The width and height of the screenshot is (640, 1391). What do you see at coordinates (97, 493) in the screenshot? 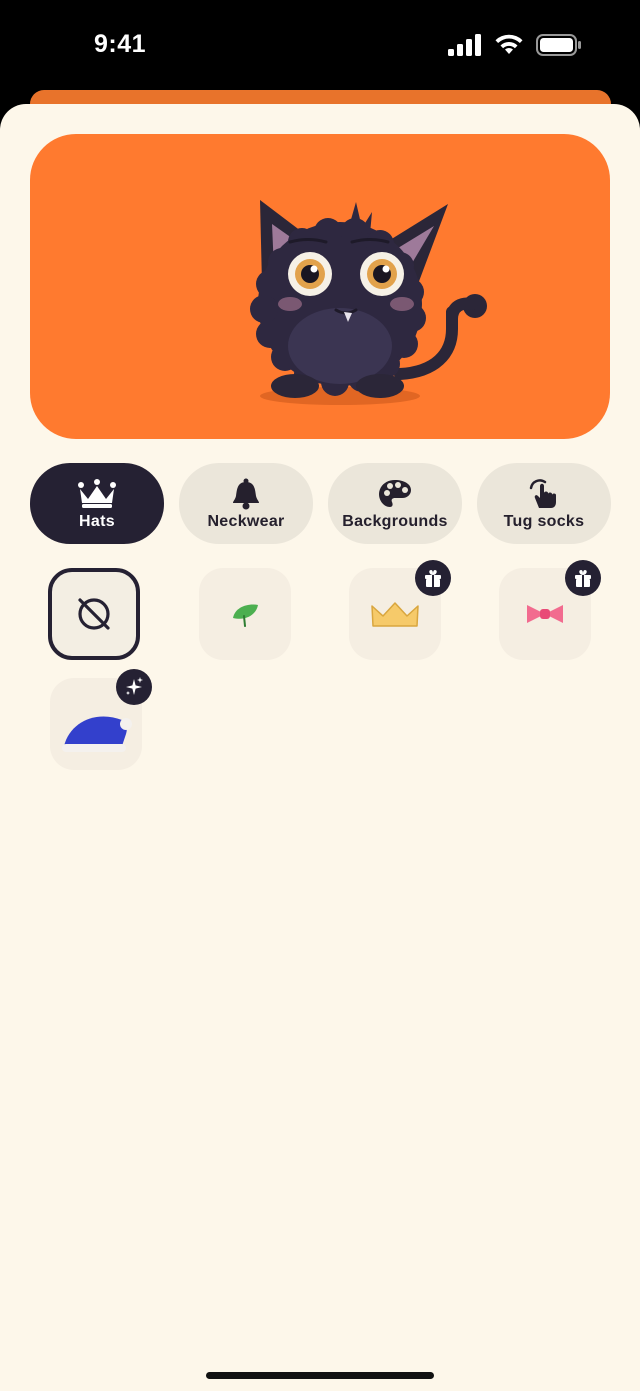
I see `crown-icon` at bounding box center [97, 493].